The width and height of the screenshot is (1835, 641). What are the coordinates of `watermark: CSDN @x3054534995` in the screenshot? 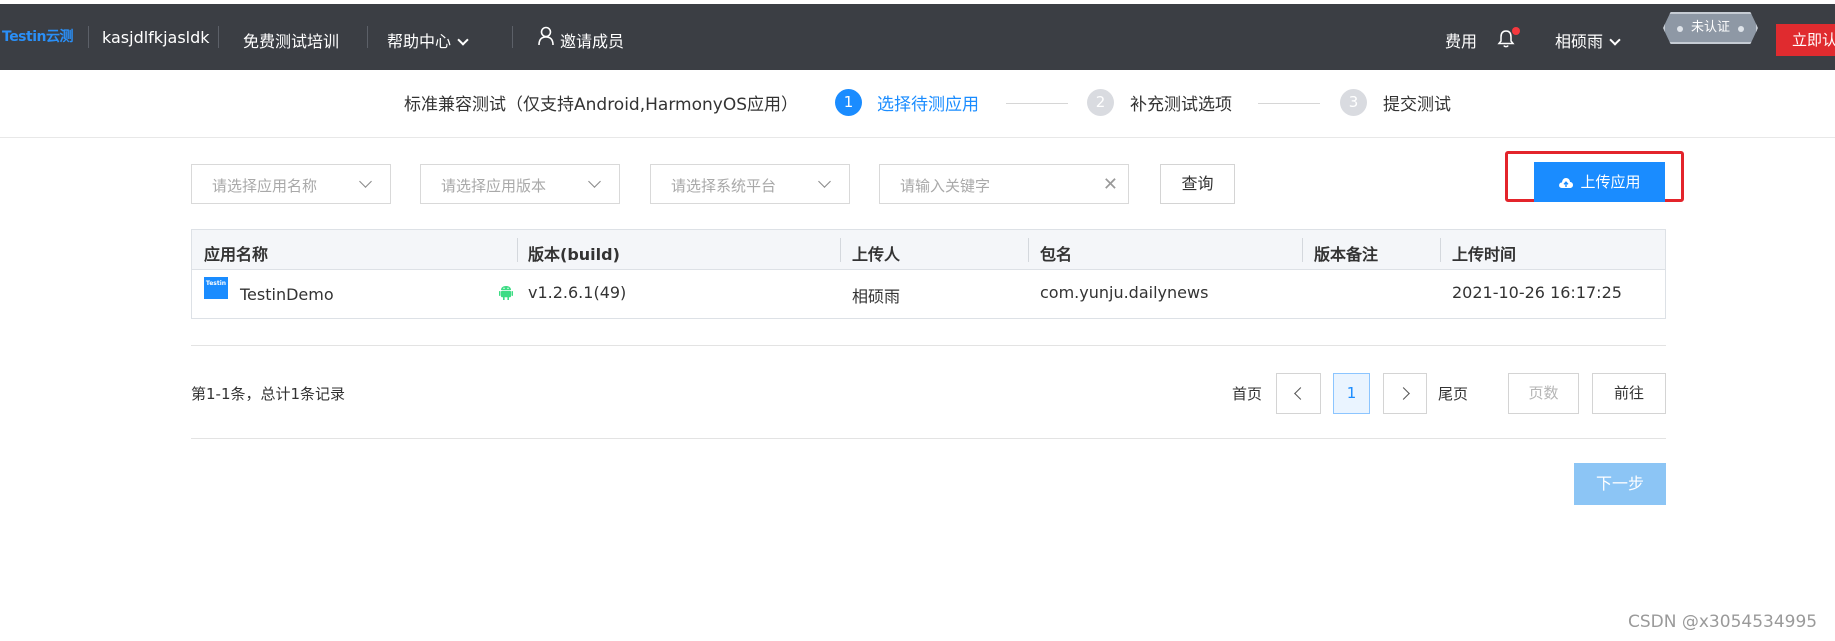 It's located at (1723, 622).